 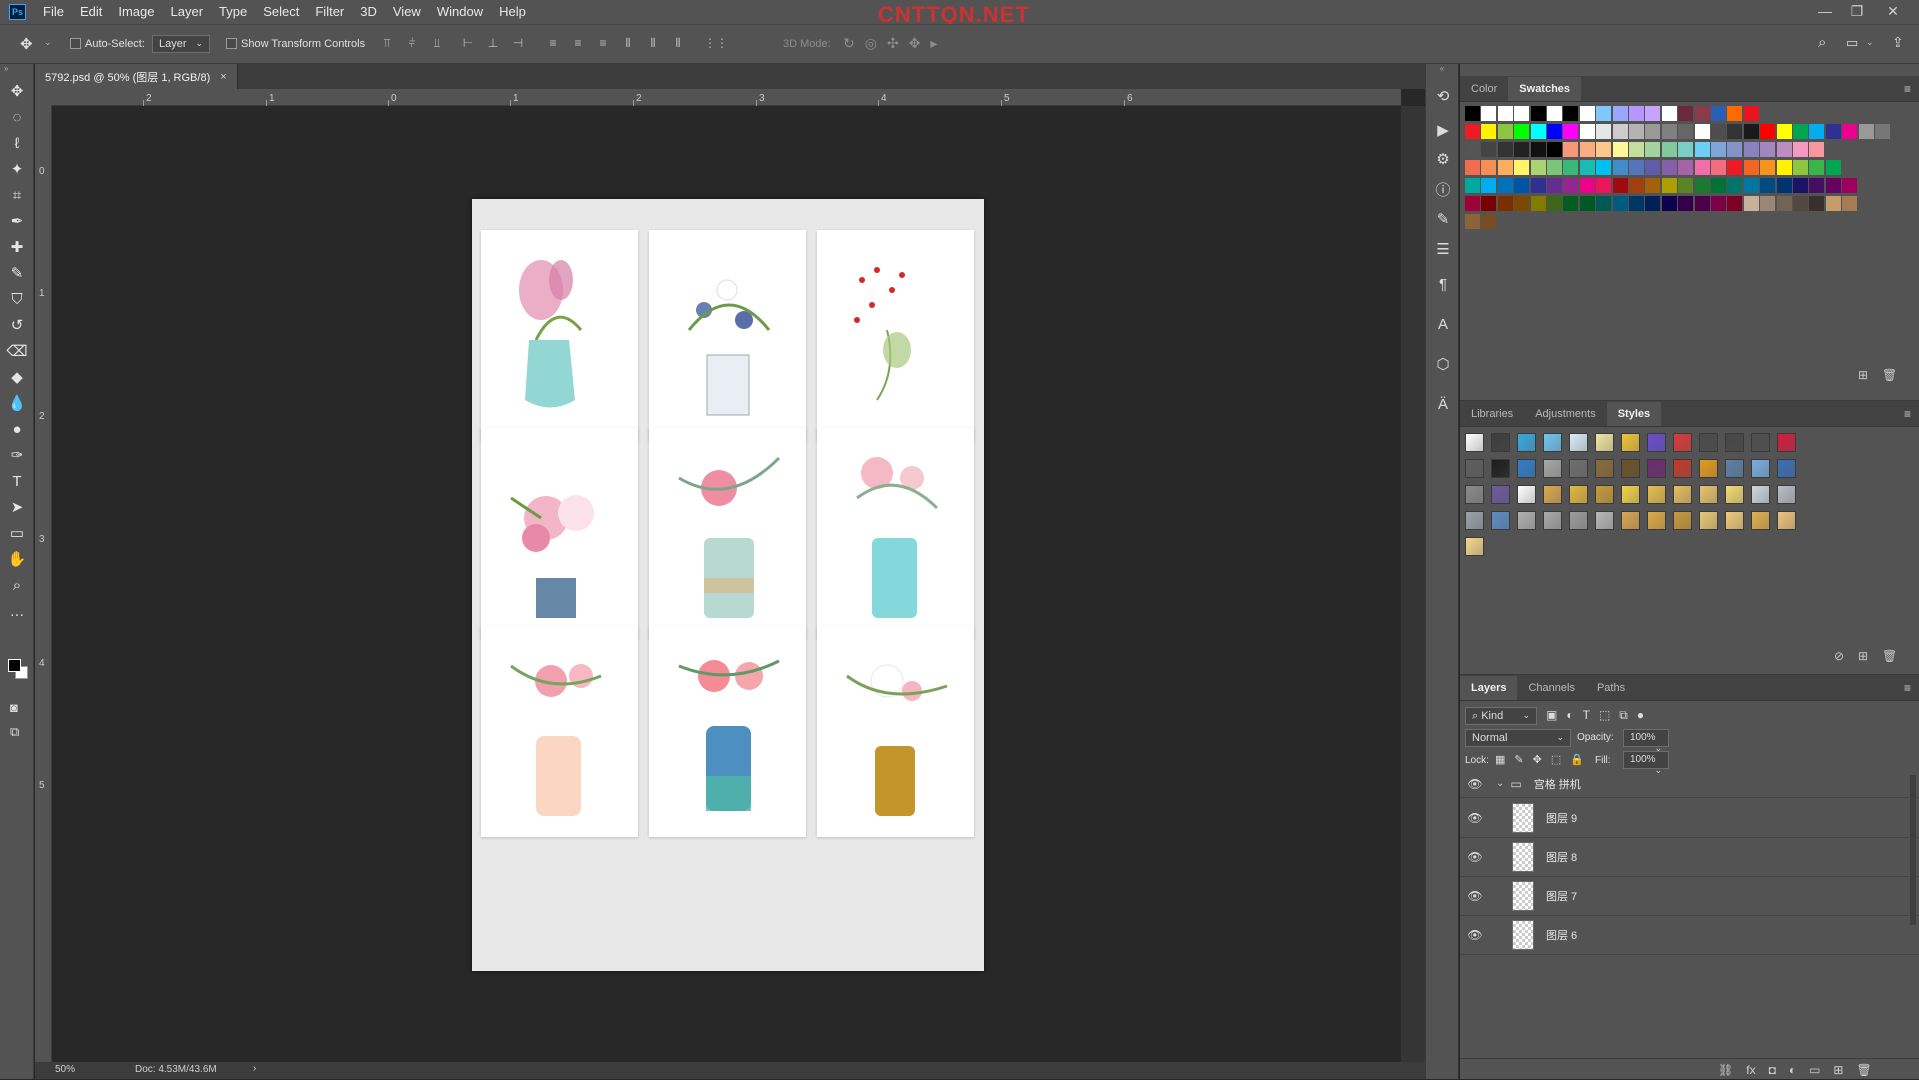 What do you see at coordinates (48, 42) in the screenshot?
I see `chevron-down-icon: ⌄` at bounding box center [48, 42].